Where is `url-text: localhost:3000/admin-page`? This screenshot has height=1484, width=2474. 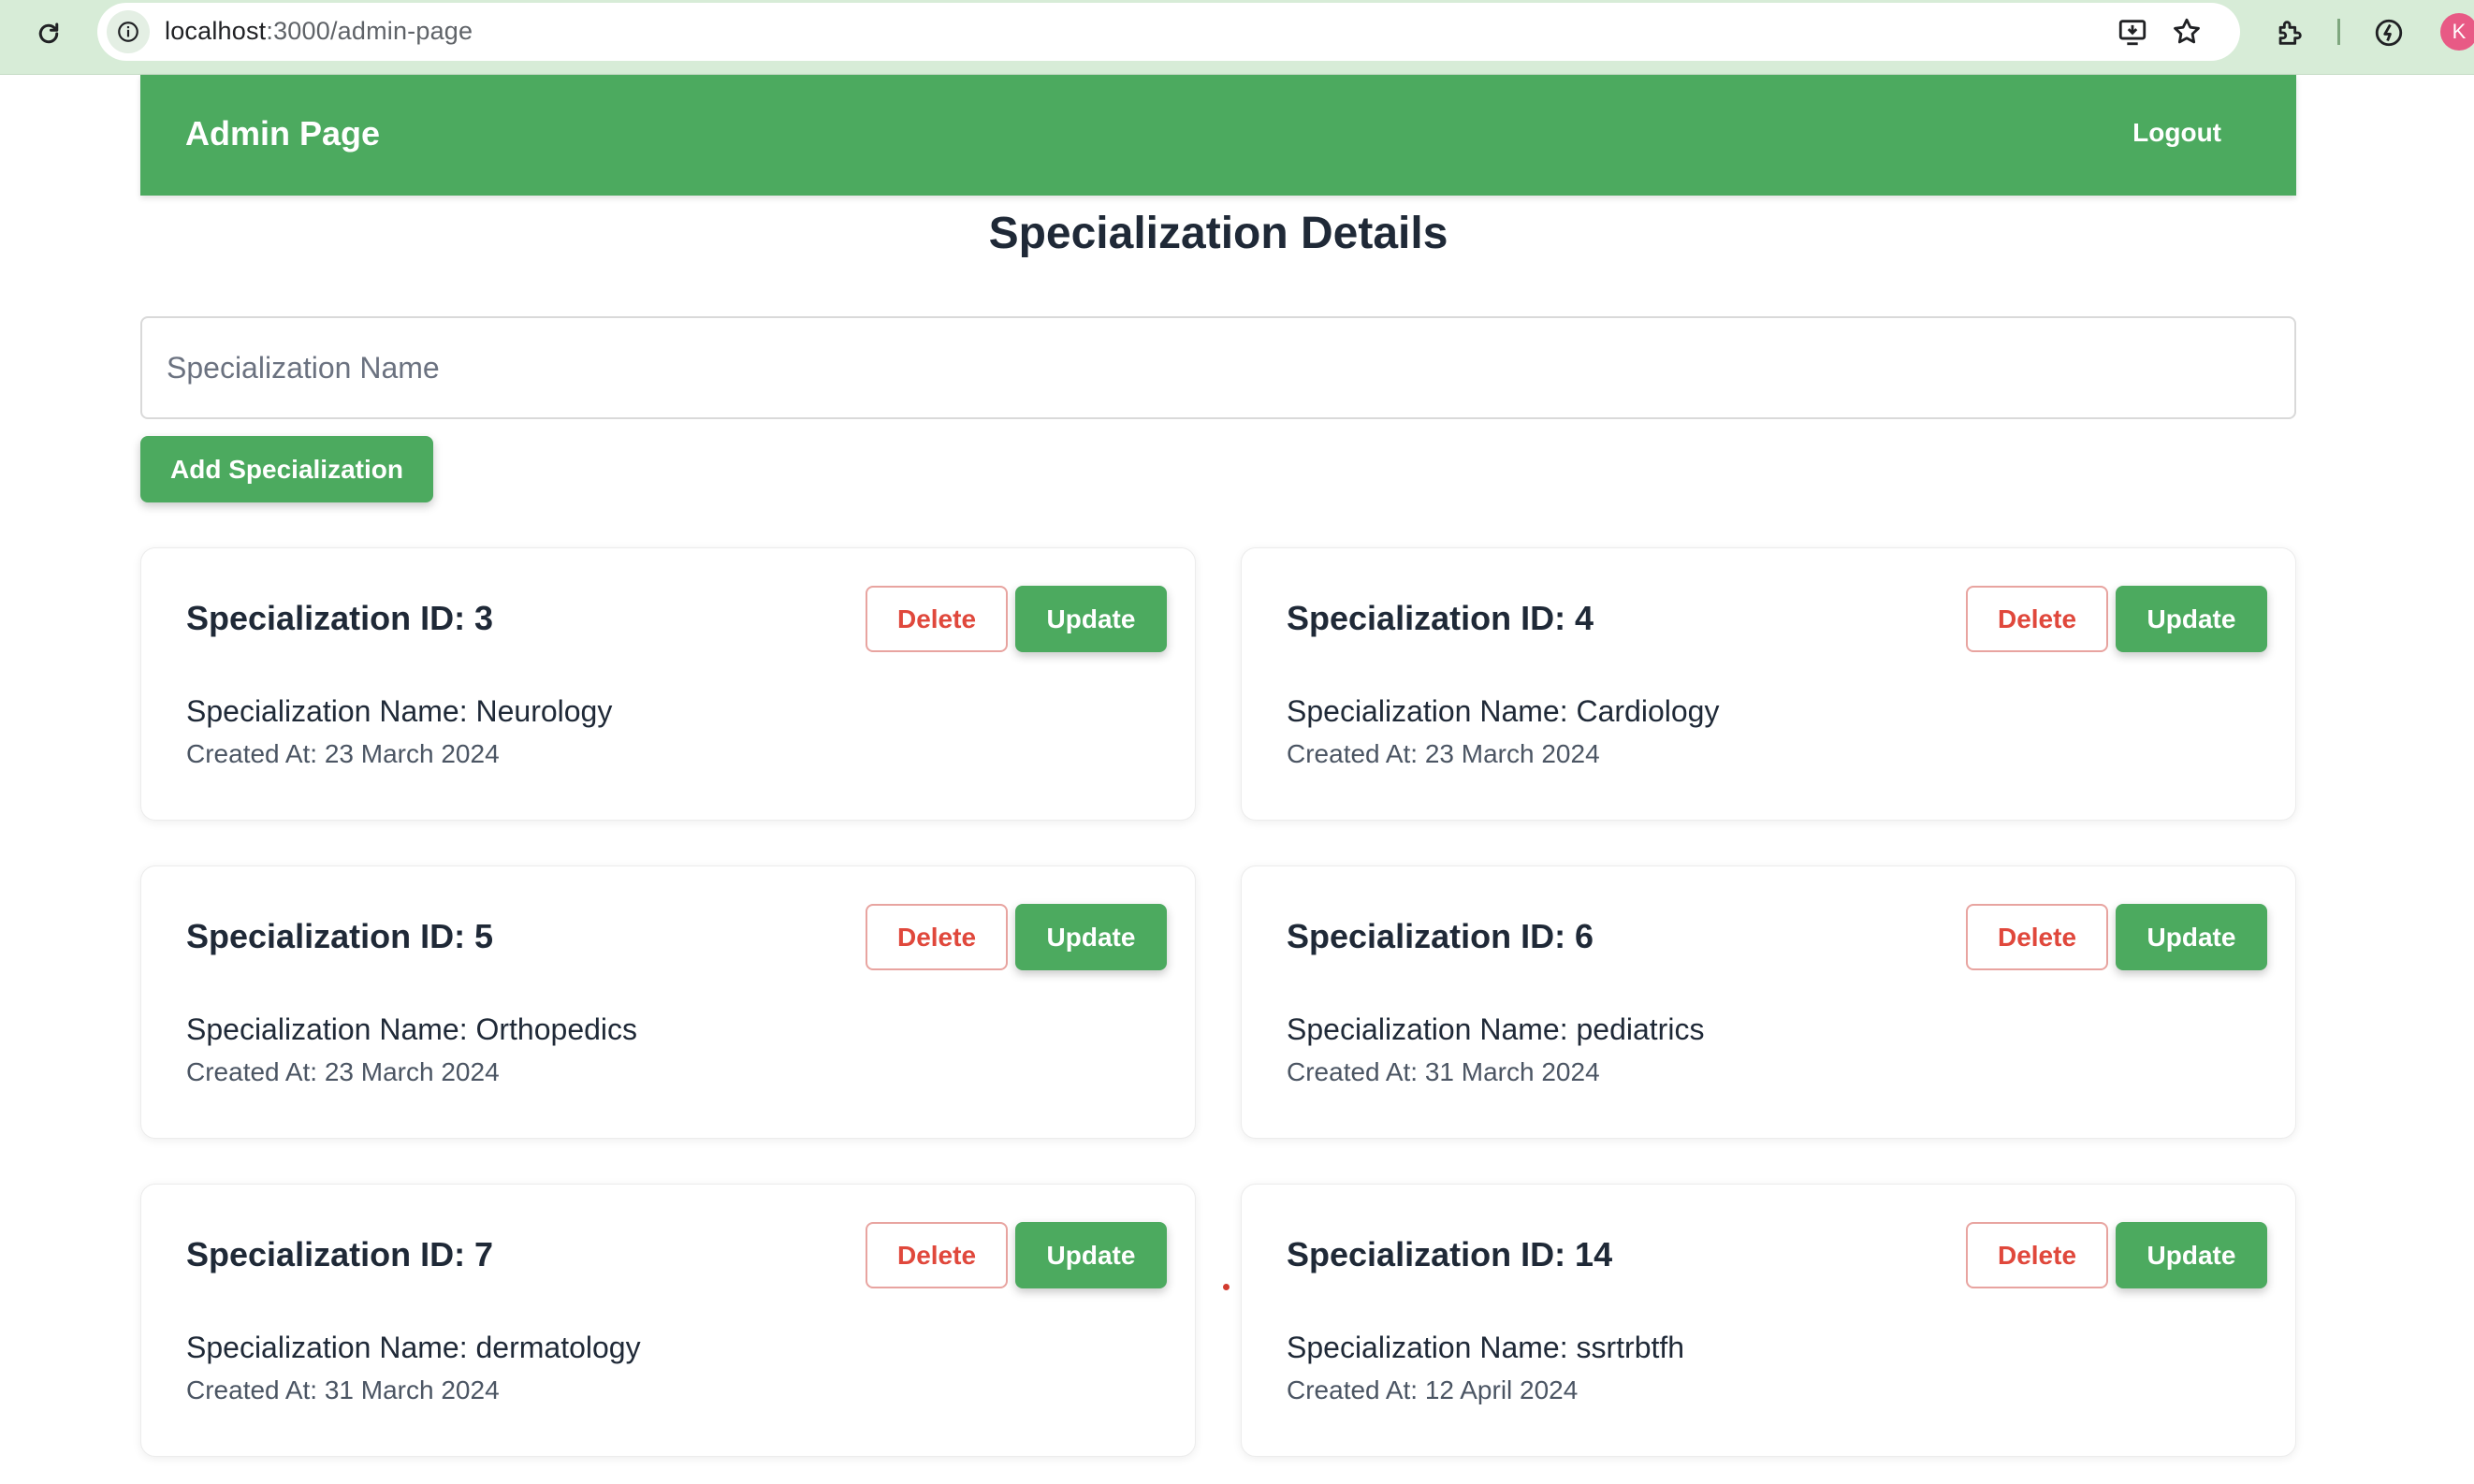 url-text: localhost:3000/admin-page is located at coordinates (319, 31).